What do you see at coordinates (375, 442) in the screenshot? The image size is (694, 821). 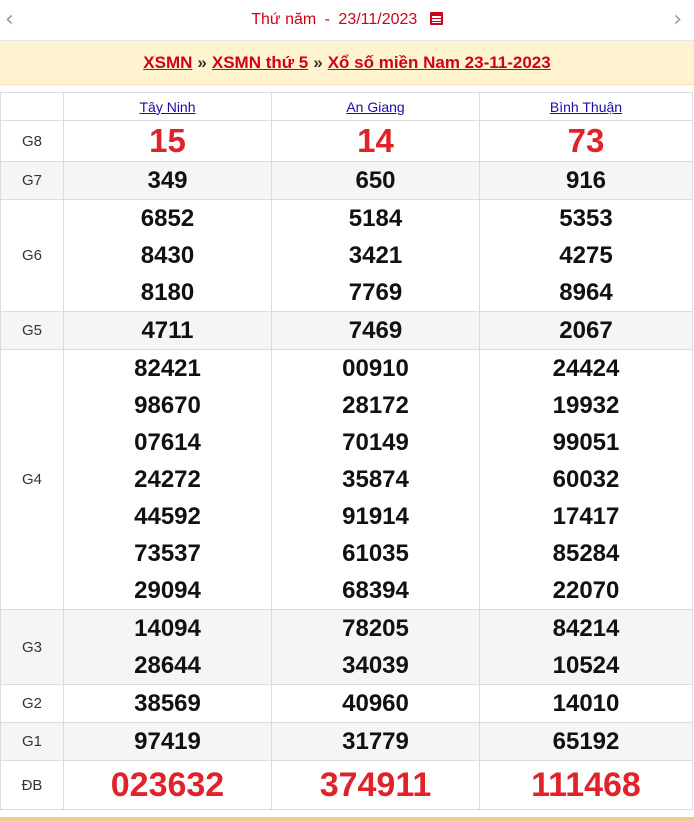 I see `prize-number: 70149` at bounding box center [375, 442].